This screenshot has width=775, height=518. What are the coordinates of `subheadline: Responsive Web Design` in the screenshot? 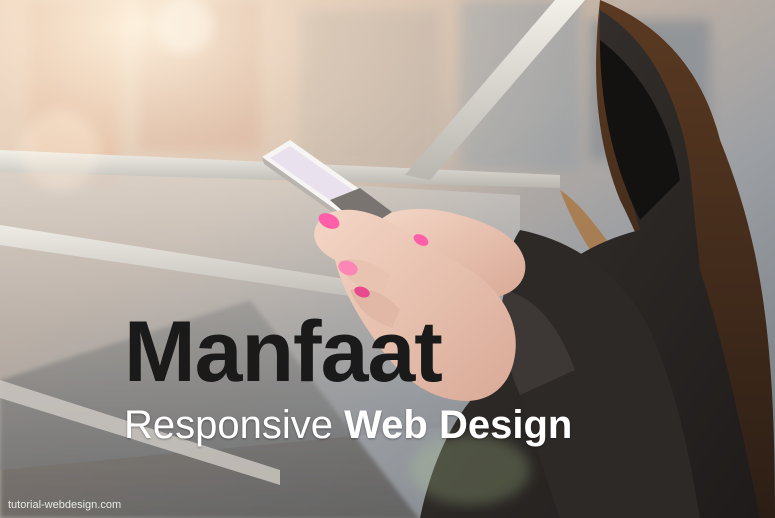 It's located at (348, 425).